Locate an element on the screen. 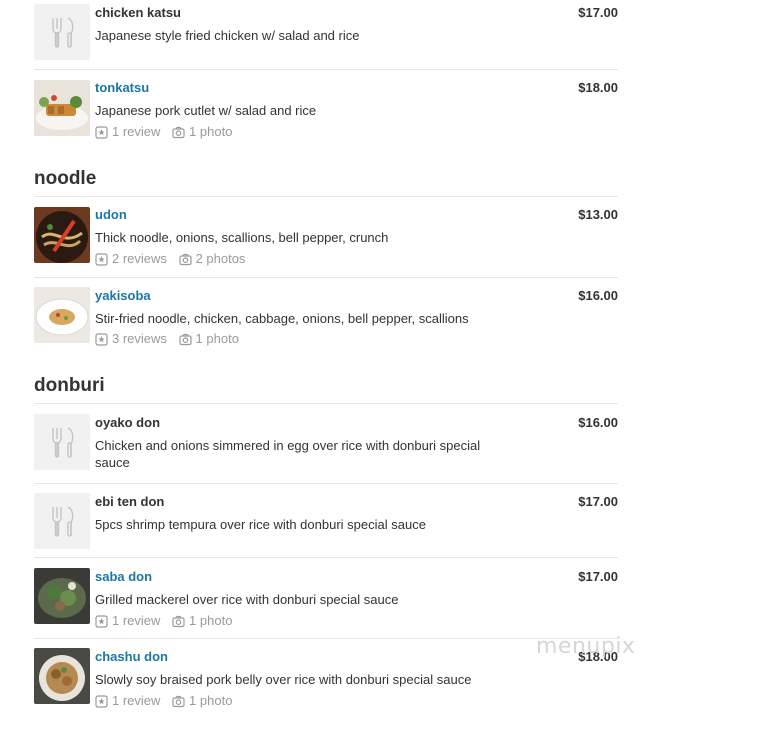 The image size is (768, 729). item-meta: 3 reviews 1 photo is located at coordinates (171, 340).